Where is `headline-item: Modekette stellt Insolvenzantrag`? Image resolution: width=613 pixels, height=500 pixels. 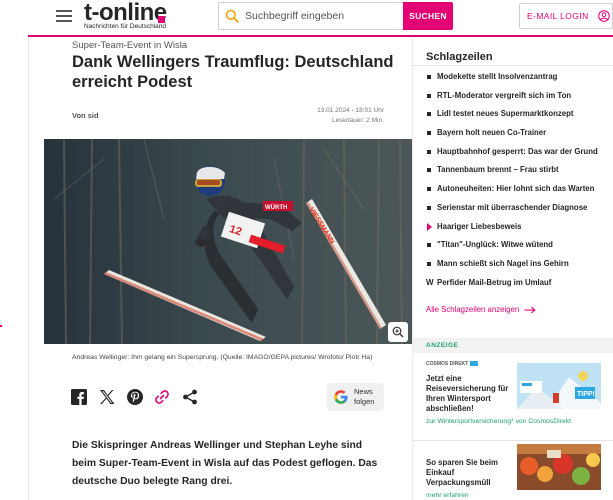
headline-item: Modekette stellt Insolvenzantrag is located at coordinates (519, 79).